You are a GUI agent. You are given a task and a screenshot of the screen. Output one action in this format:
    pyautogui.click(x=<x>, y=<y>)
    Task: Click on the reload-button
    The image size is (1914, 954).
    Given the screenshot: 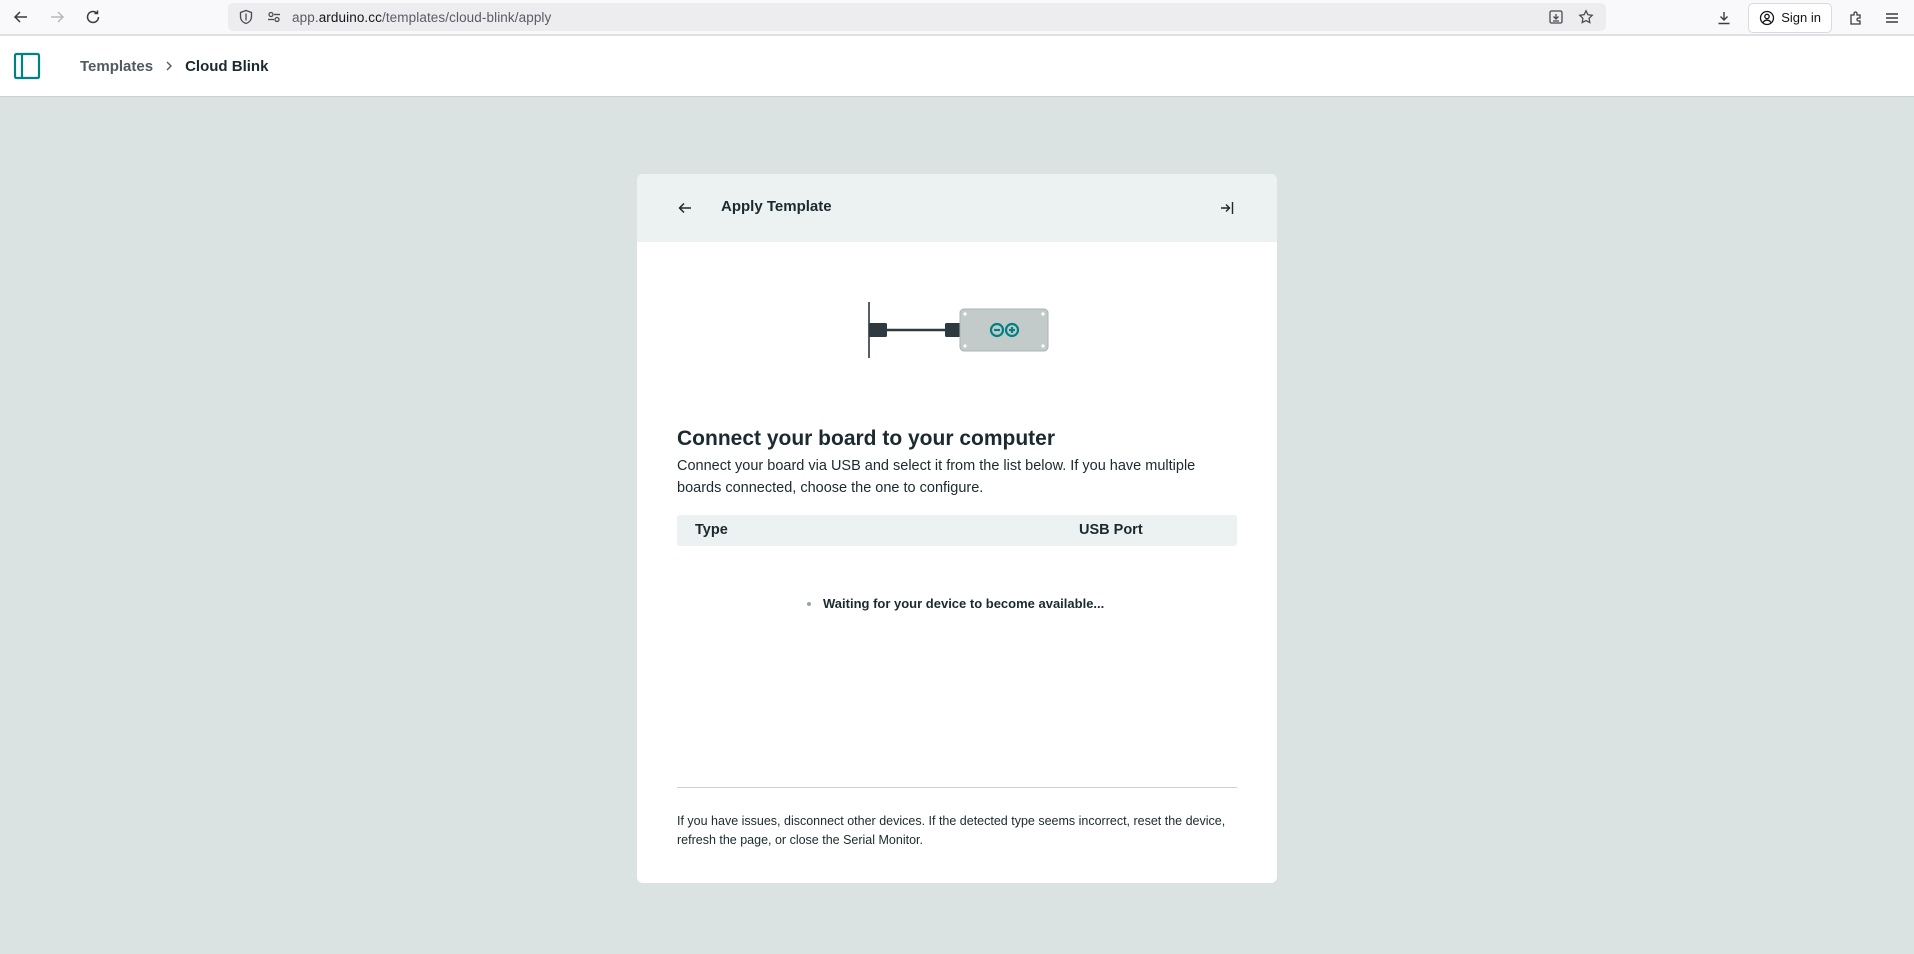 What is the action you would take?
    pyautogui.click(x=93, y=17)
    